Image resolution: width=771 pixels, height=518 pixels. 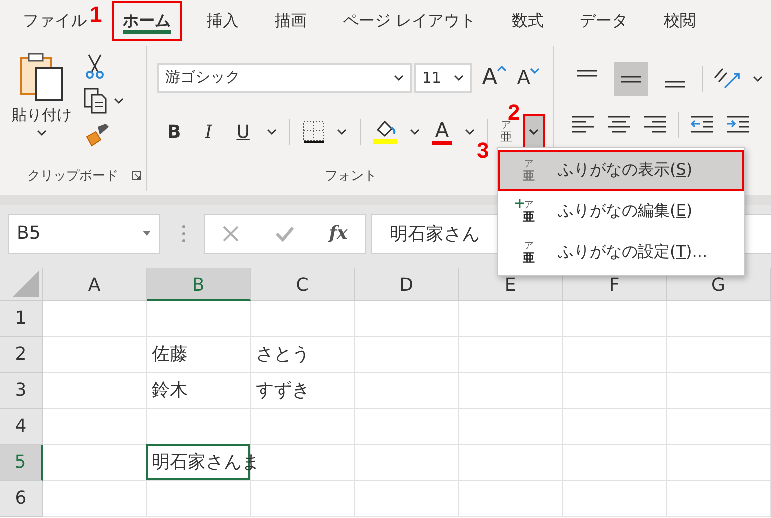 I want to click on group-label: クリップボード, so click(x=73, y=176).